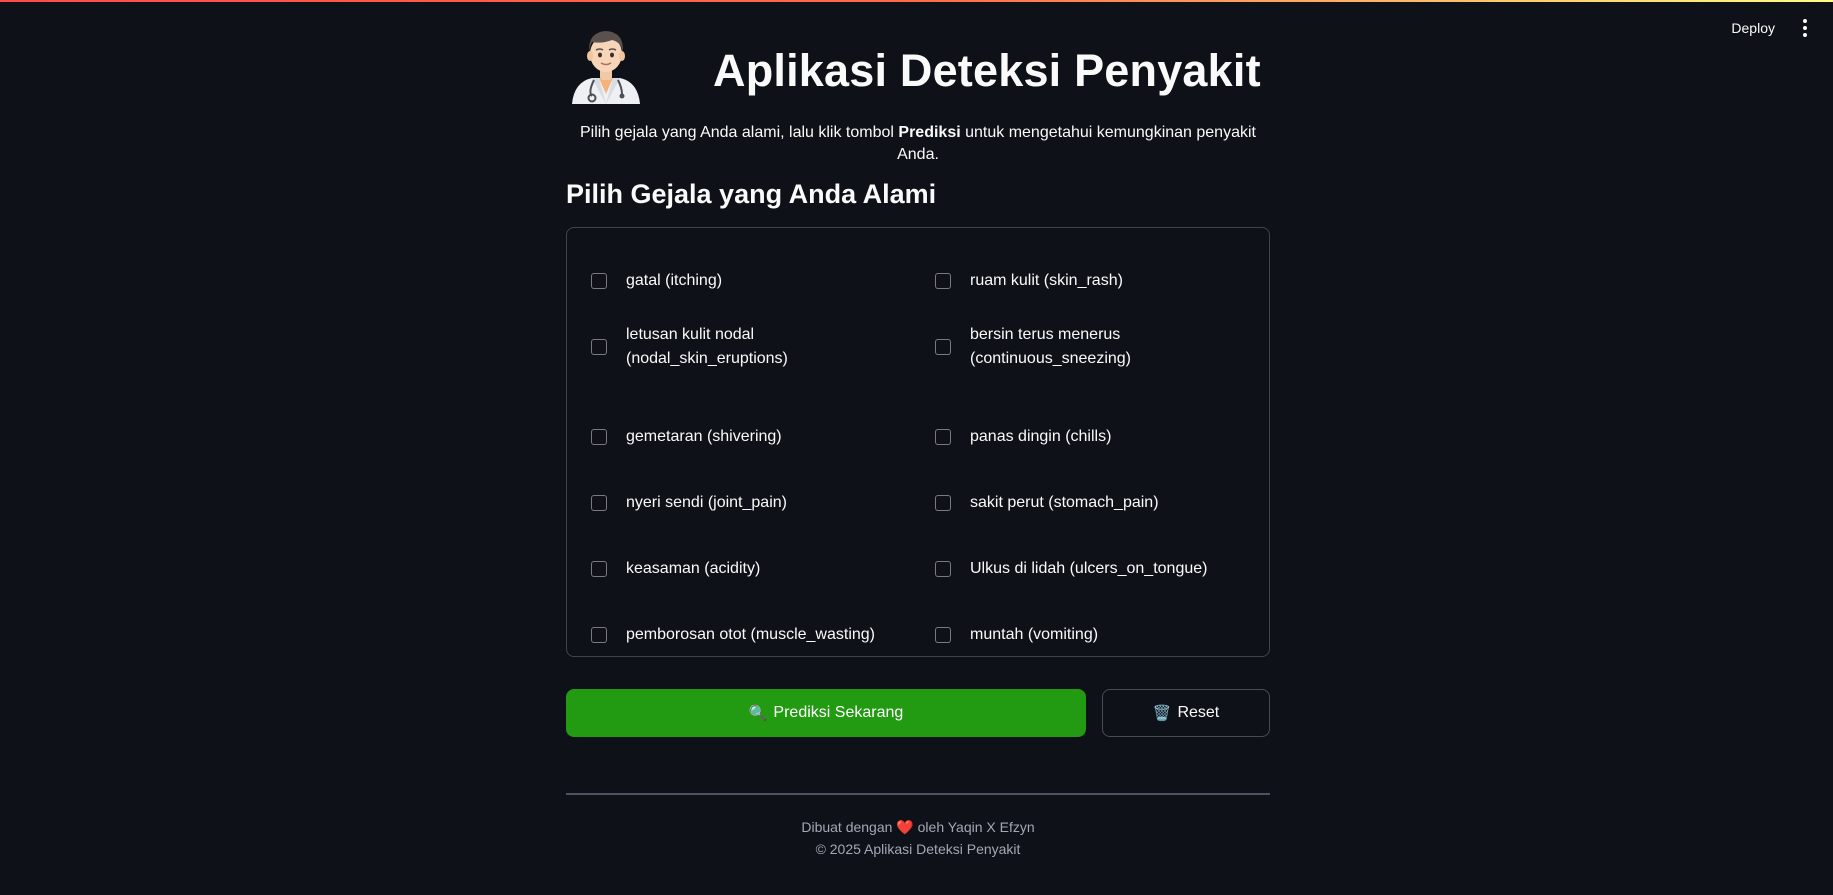  I want to click on symptom-label: pemborosan otot (muscle_wasting), so click(751, 634).